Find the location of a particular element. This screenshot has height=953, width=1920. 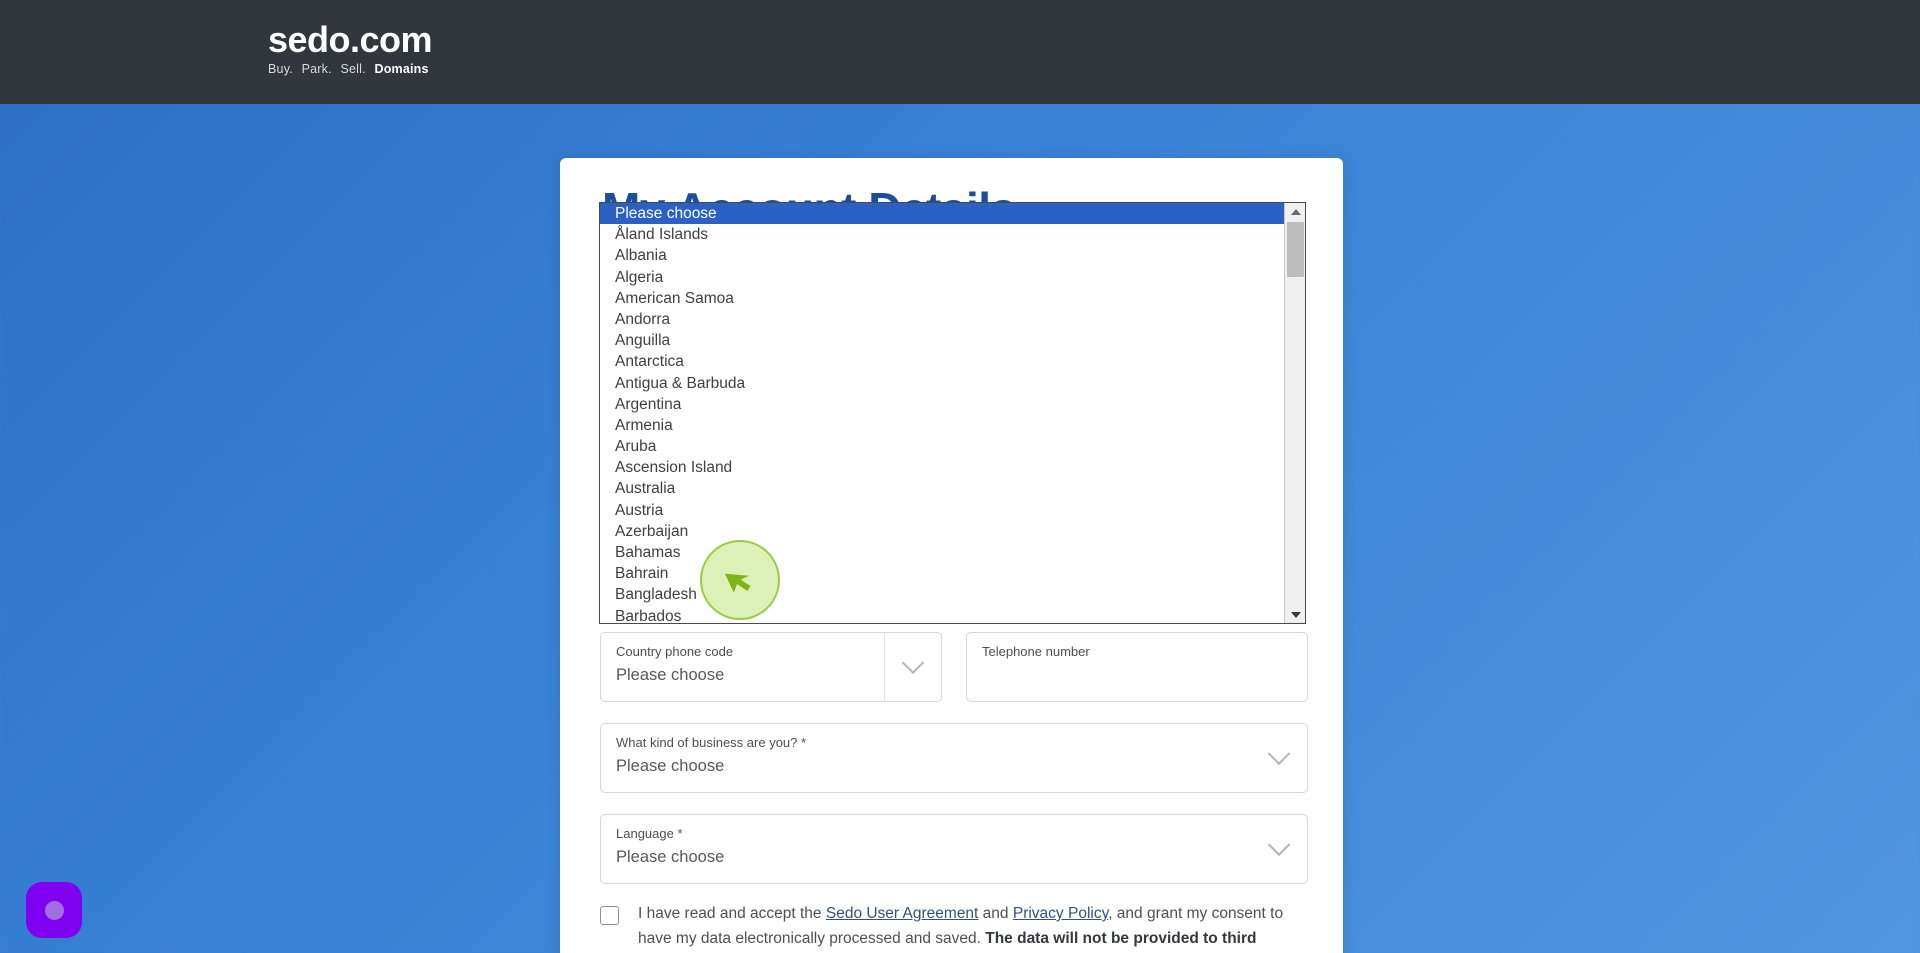

country-option: Bahamas is located at coordinates (942, 552).